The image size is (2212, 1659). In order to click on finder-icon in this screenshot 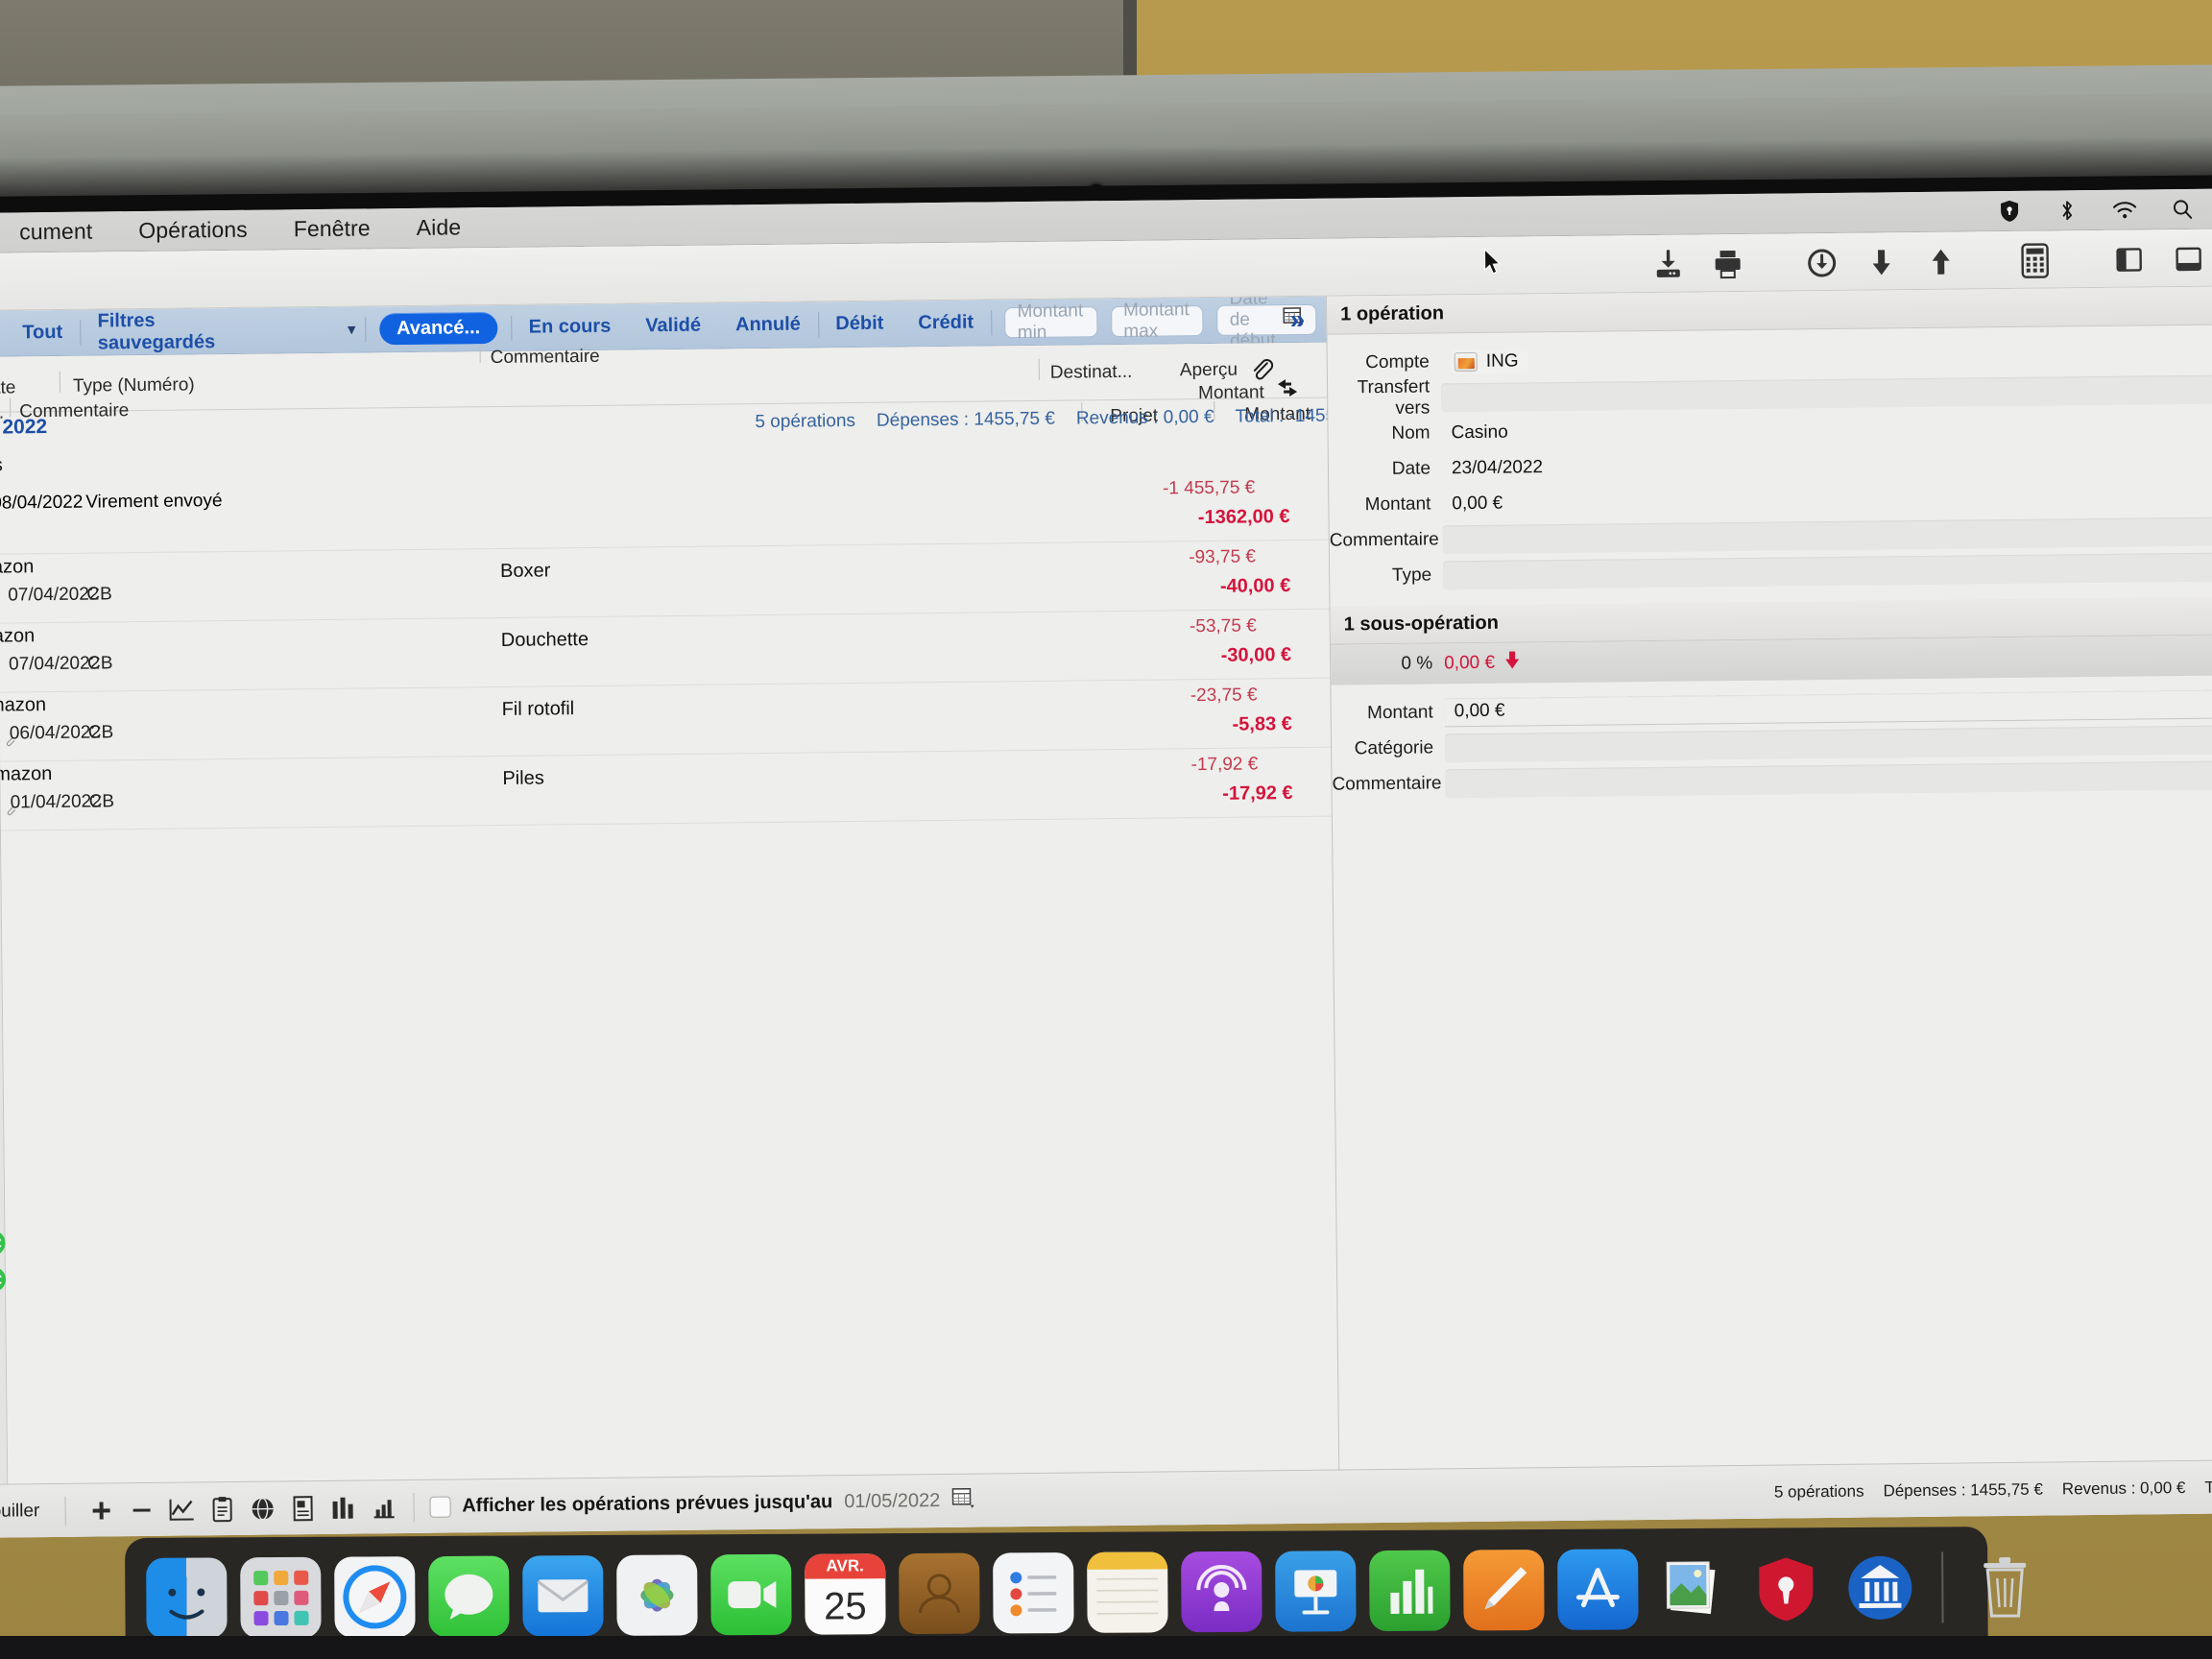, I will do `click(187, 1604)`.